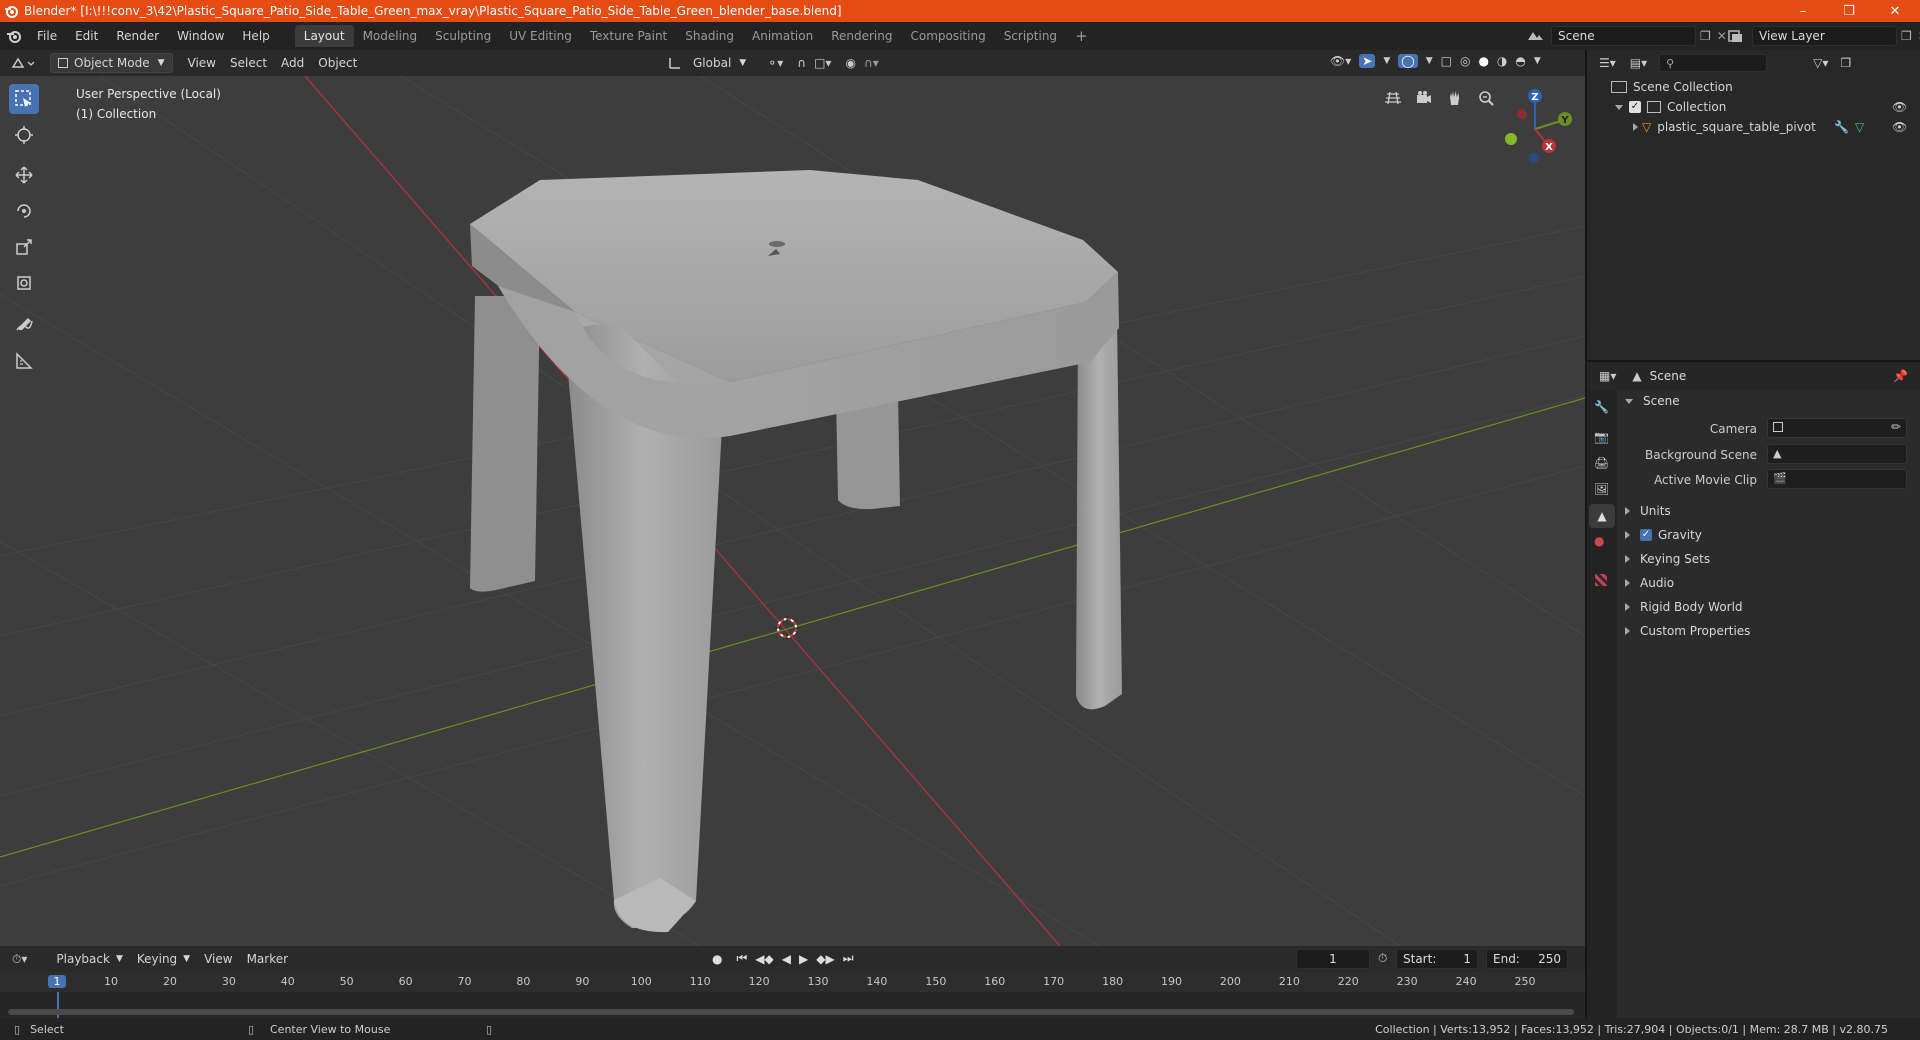 The image size is (1920, 1040). Describe the element at coordinates (1895, 11) in the screenshot. I see `close-button: ✕` at that location.